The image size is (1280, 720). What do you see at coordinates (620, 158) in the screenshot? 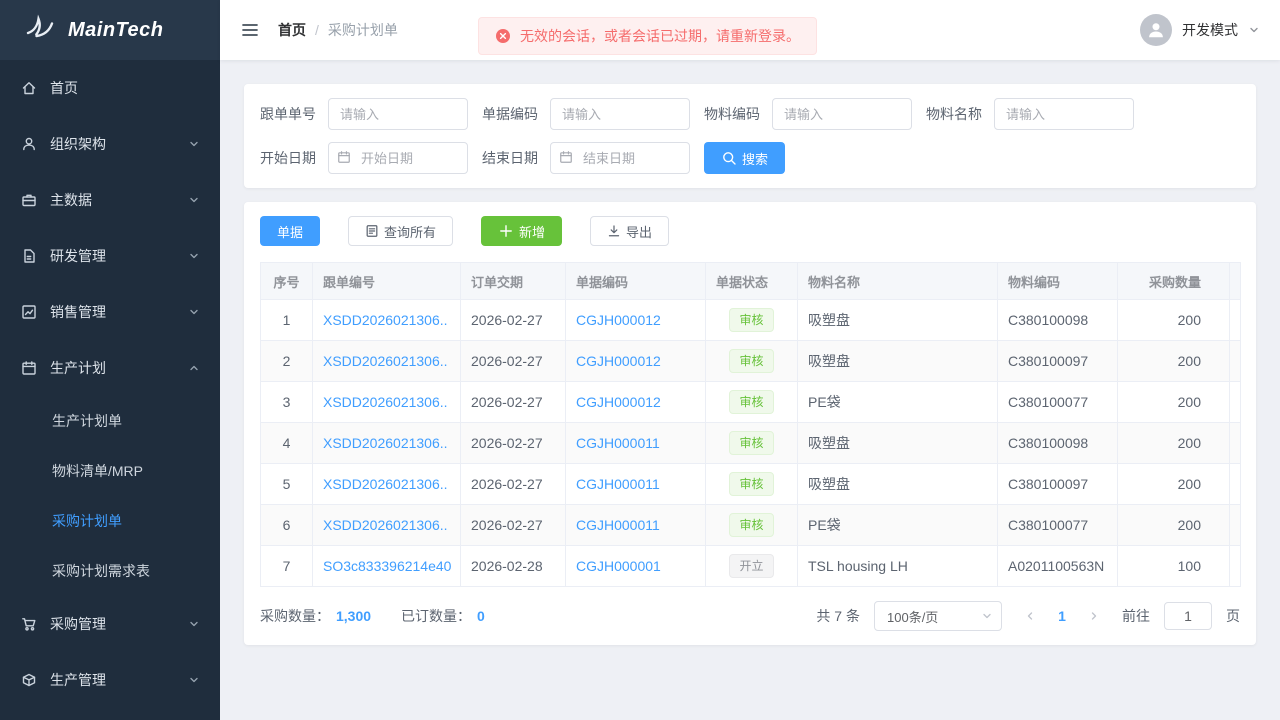
I see `date-input-wrap` at bounding box center [620, 158].